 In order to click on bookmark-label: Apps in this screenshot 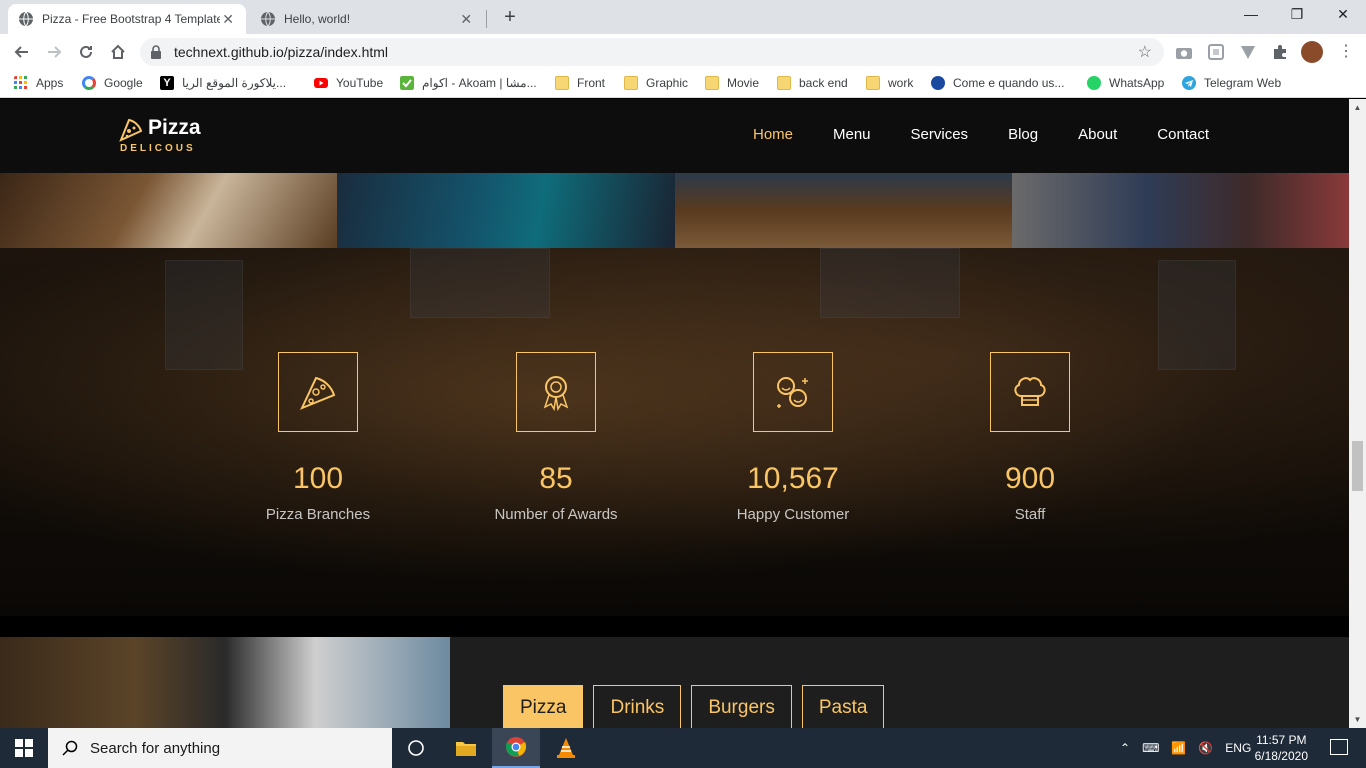, I will do `click(50, 83)`.